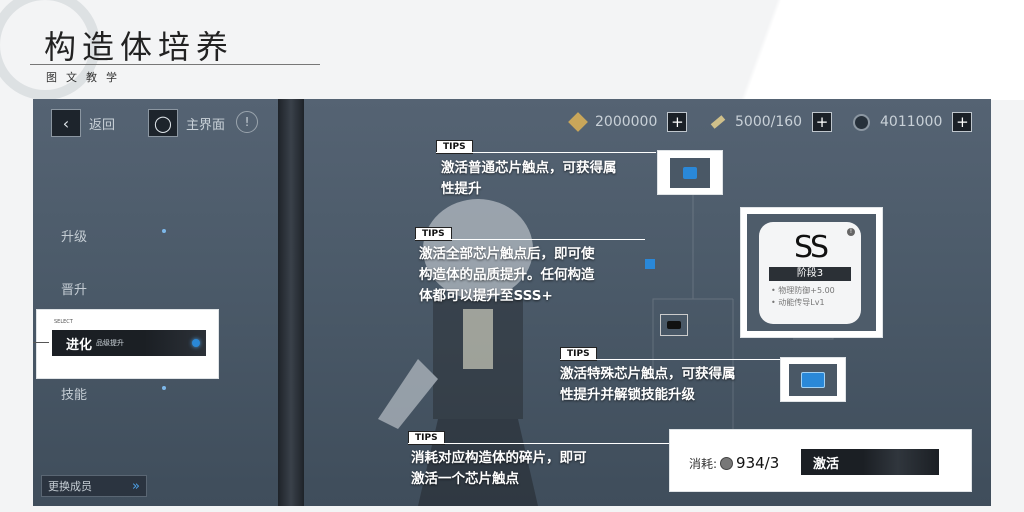  What do you see at coordinates (648, 384) in the screenshot?
I see `tips-text-3: 激活特殊芯片触点，可获得属 性提升并解锁技能升级` at bounding box center [648, 384].